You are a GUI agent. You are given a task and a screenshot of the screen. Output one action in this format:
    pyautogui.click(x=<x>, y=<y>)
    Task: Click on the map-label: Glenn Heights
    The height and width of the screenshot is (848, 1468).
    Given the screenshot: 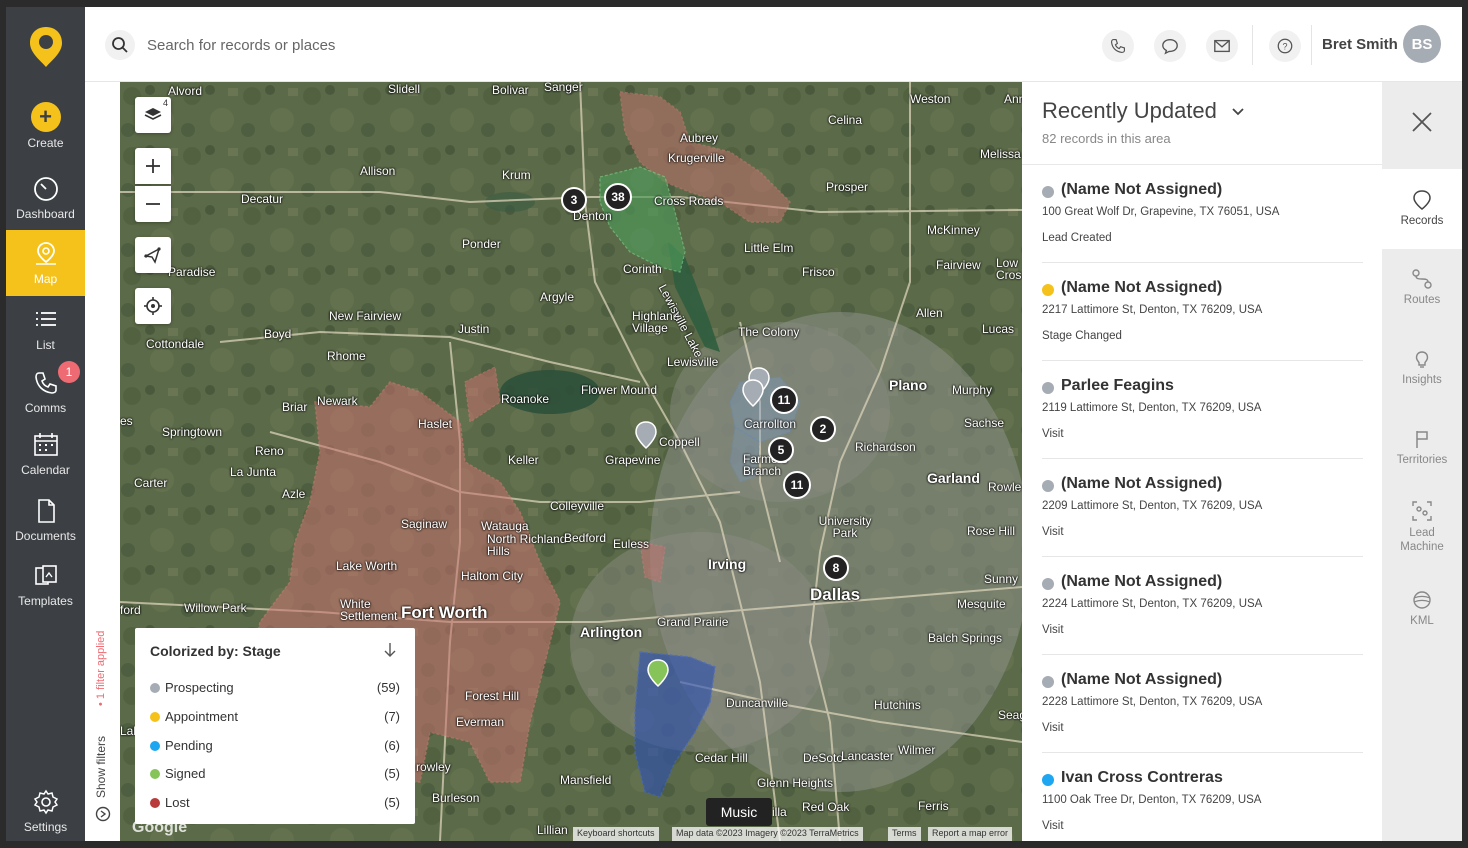 What is the action you would take?
    pyautogui.click(x=795, y=783)
    